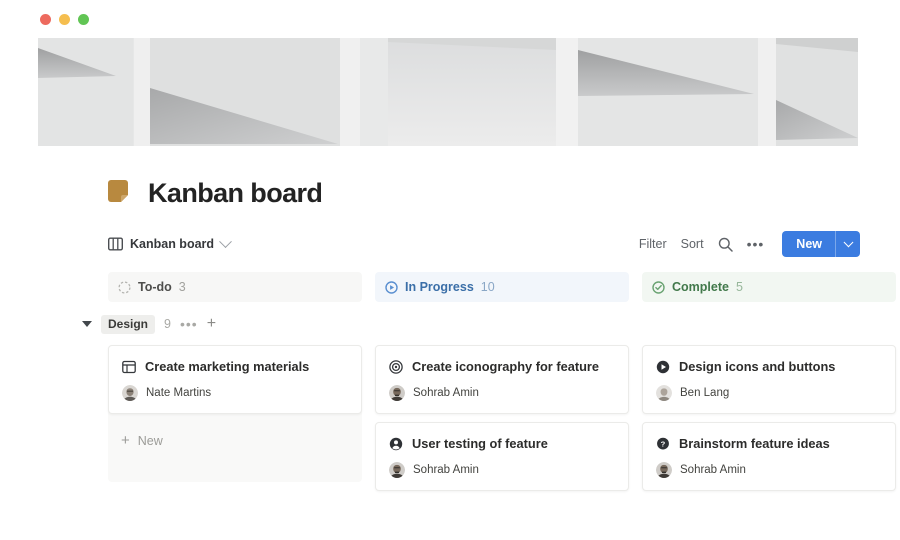  What do you see at coordinates (809, 244) in the screenshot?
I see `new-button-label: New` at bounding box center [809, 244].